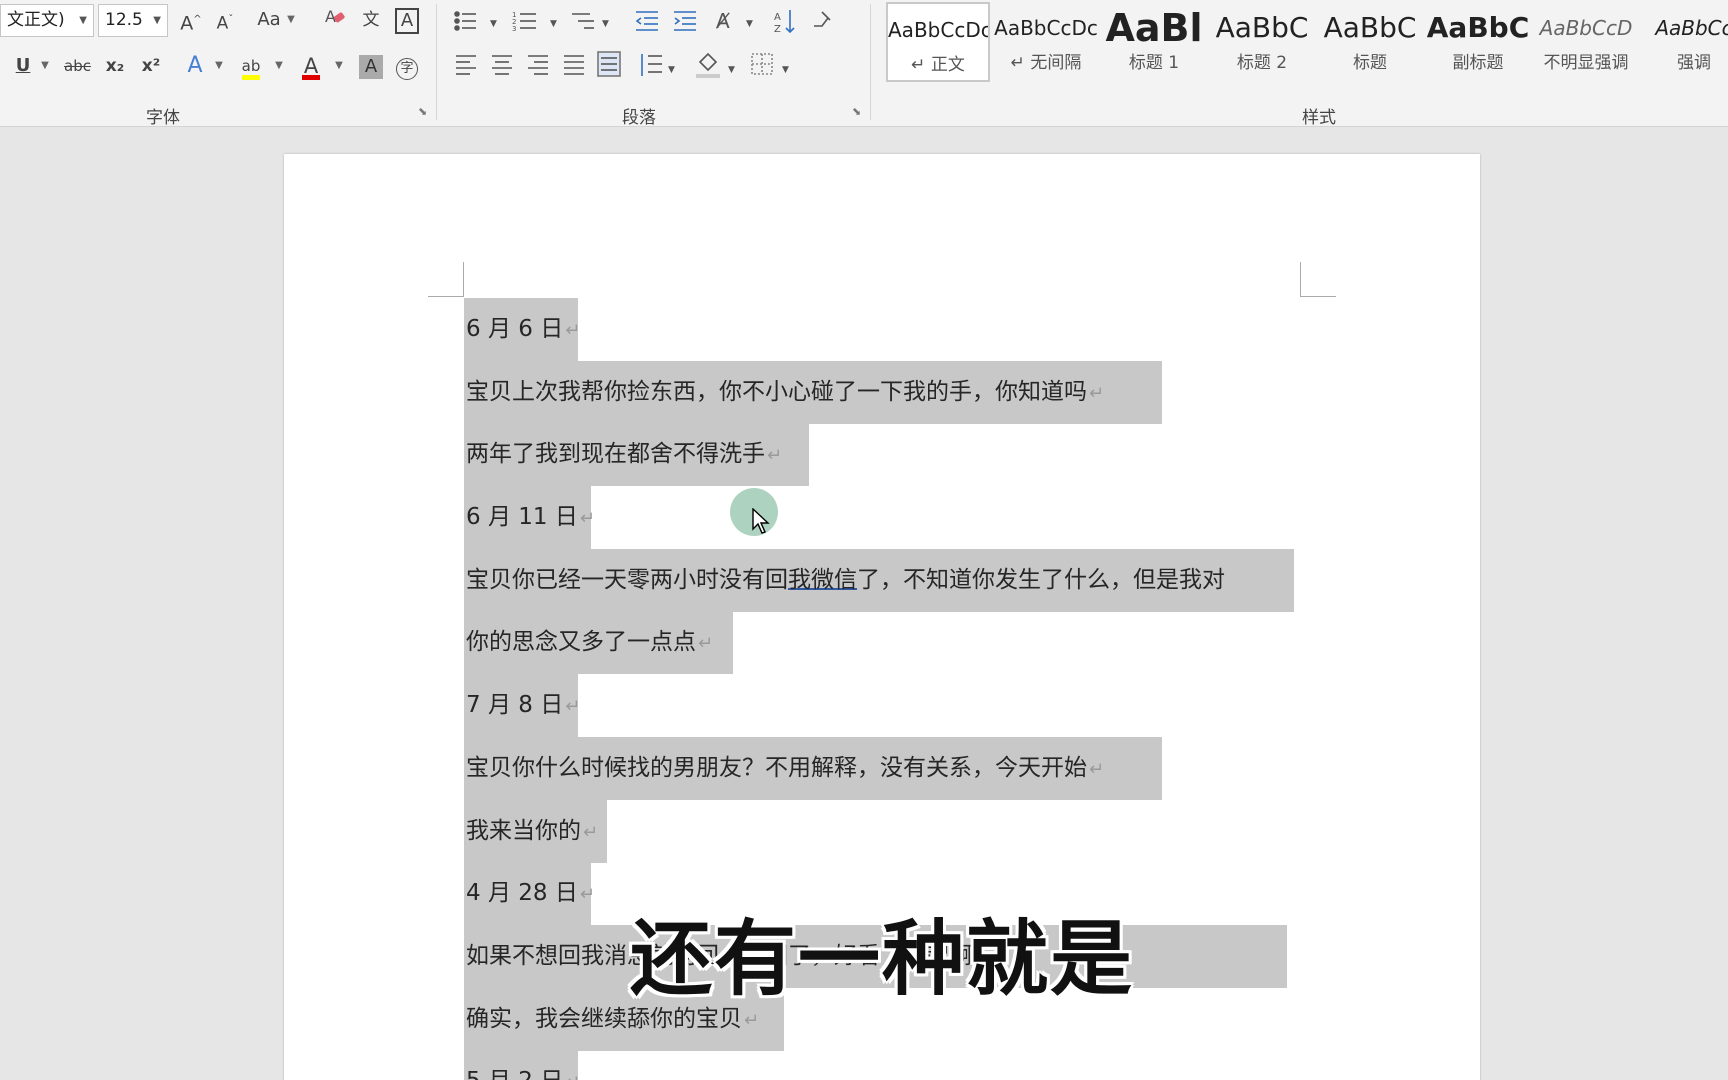 The width and height of the screenshot is (1728, 1080). I want to click on enclose-characters-button: 字, so click(407, 66).